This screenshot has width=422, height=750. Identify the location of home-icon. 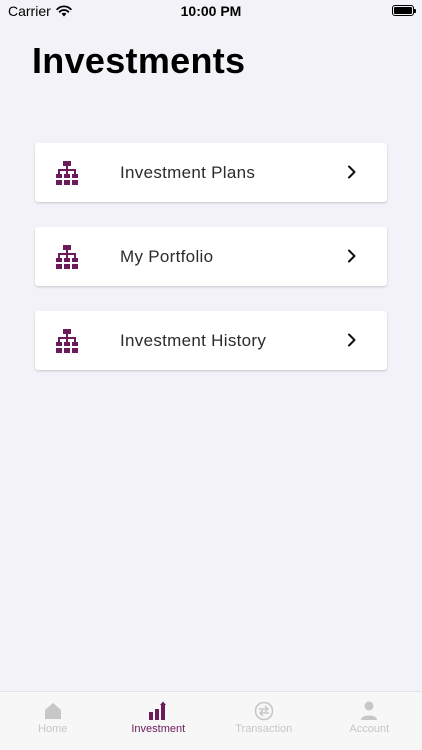
(52, 711).